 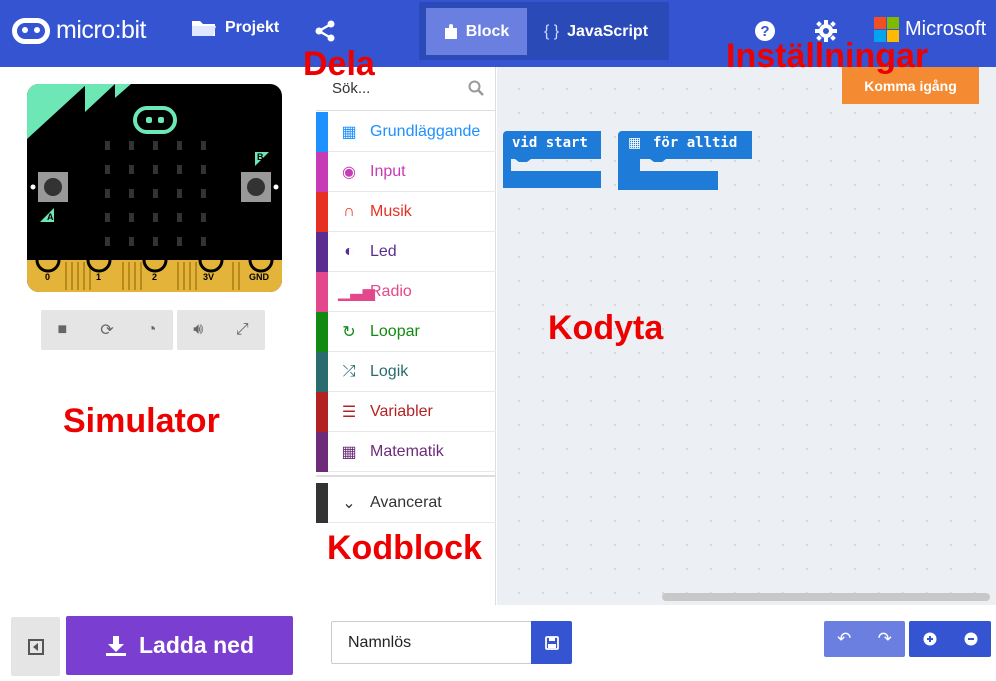 I want to click on category-math: ▦ Matematik, so click(x=406, y=451).